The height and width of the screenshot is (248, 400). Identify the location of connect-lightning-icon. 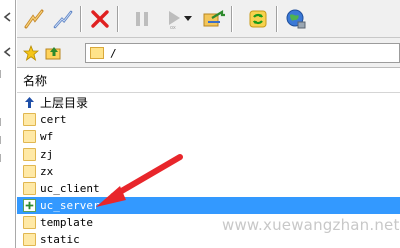
(34, 19).